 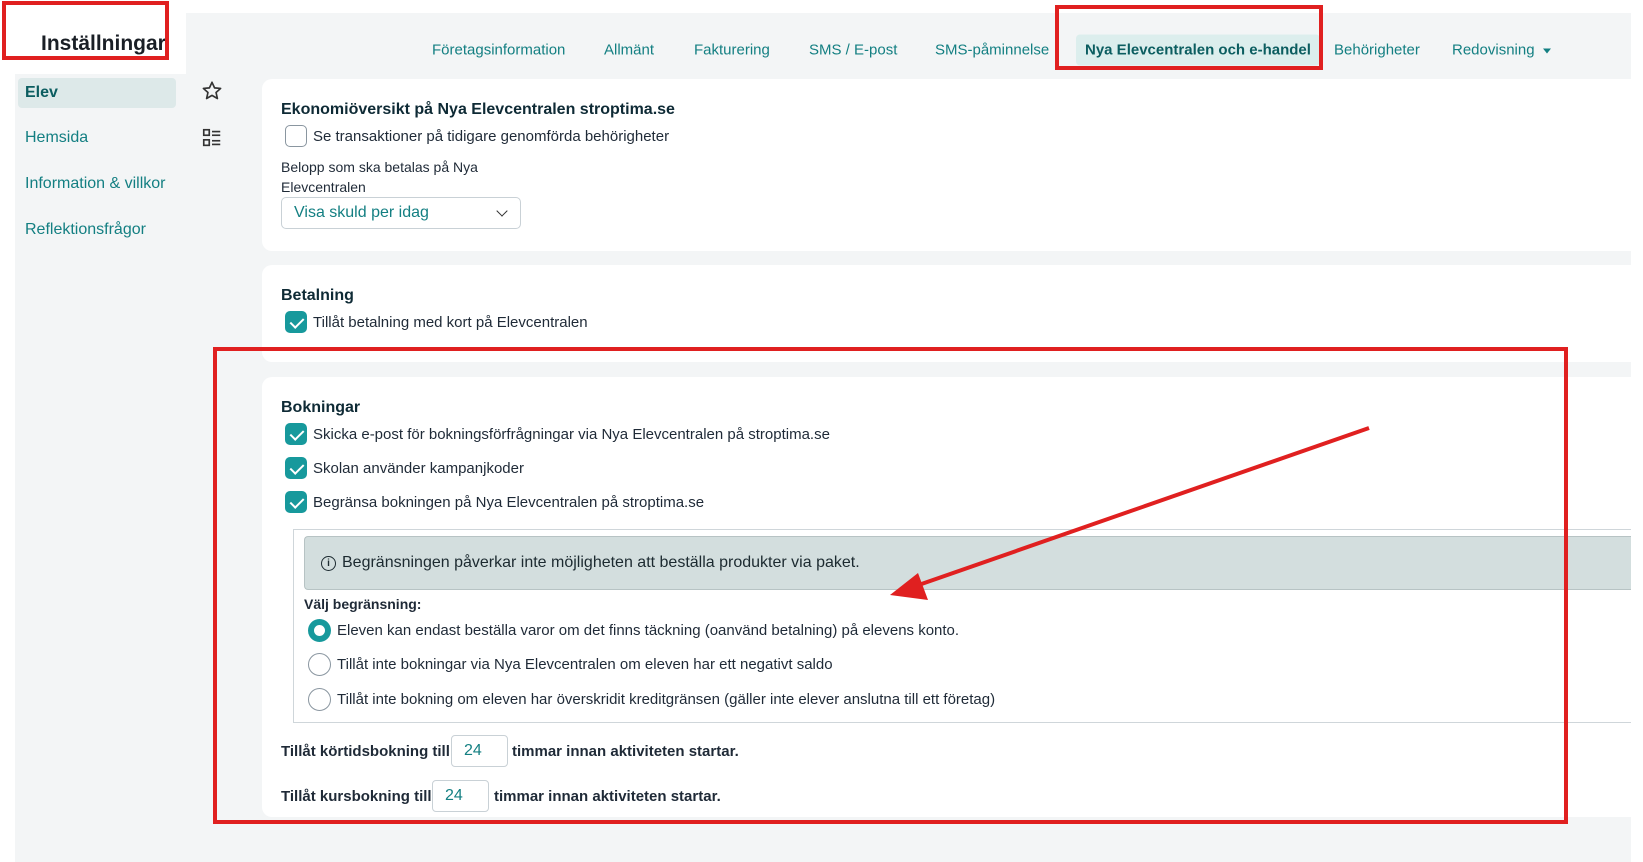 I want to click on tab-redovisning-label: Redovisning, so click(x=1493, y=50).